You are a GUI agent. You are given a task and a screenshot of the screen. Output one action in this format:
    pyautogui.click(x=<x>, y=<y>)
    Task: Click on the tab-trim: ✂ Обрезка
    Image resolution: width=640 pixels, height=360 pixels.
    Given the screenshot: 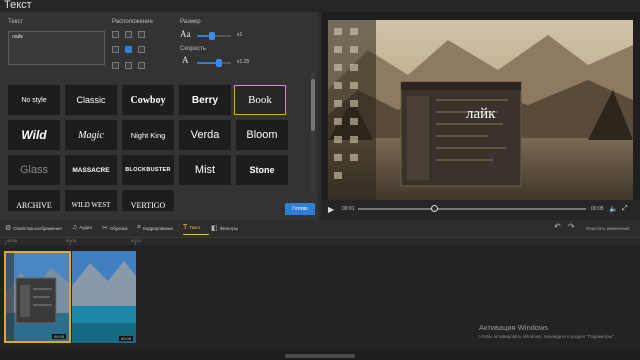 What is the action you would take?
    pyautogui.click(x=115, y=228)
    